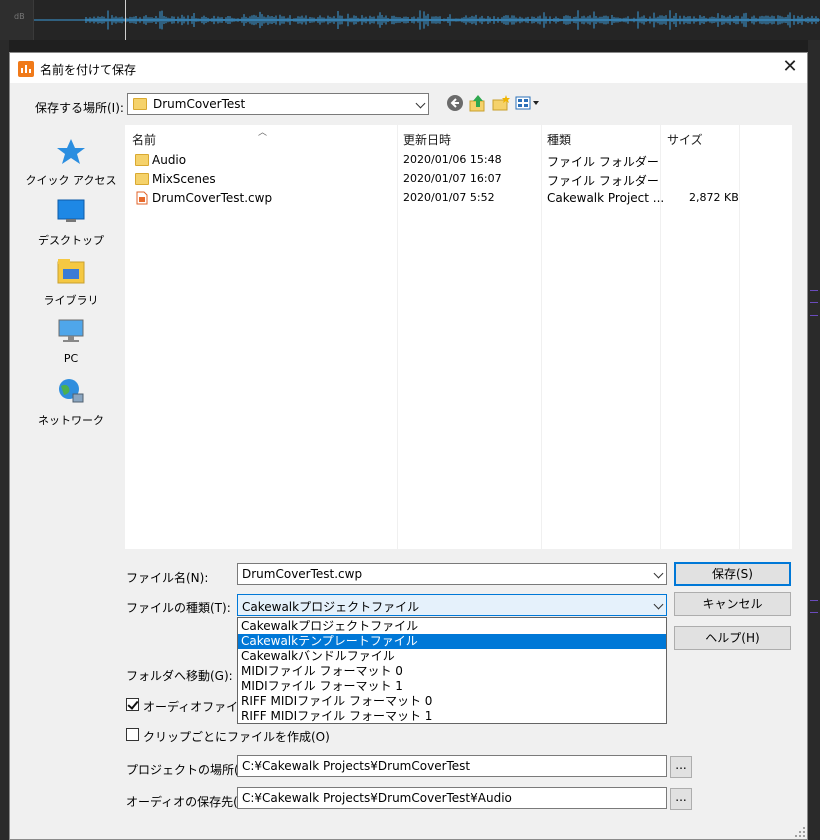  Describe the element at coordinates (142, 198) in the screenshot. I see `cwp-file-icon` at that location.